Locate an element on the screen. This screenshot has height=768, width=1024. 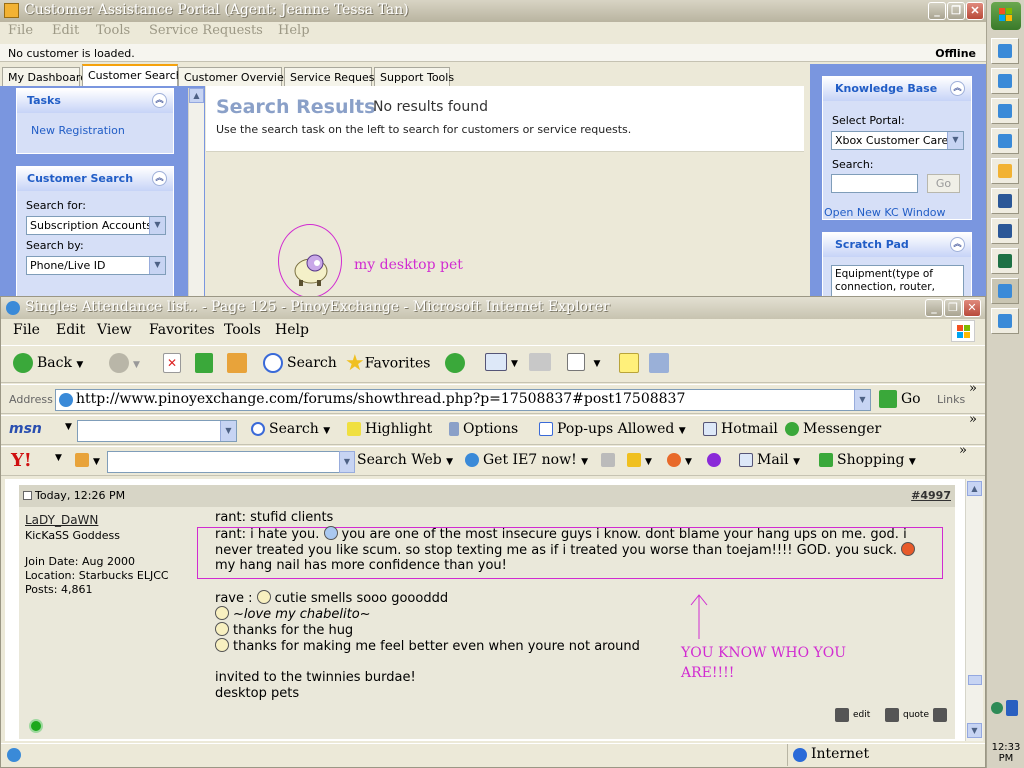
history-button is located at coordinates (457, 363).